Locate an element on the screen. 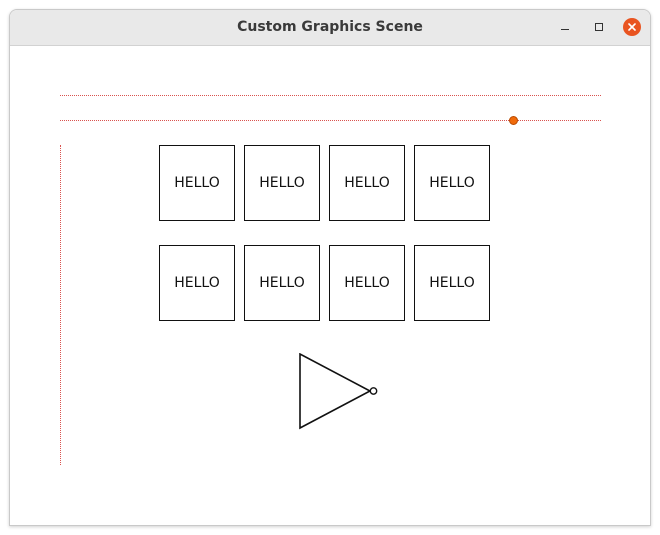  title-bar: Custom Graphics Scene is located at coordinates (330, 28).